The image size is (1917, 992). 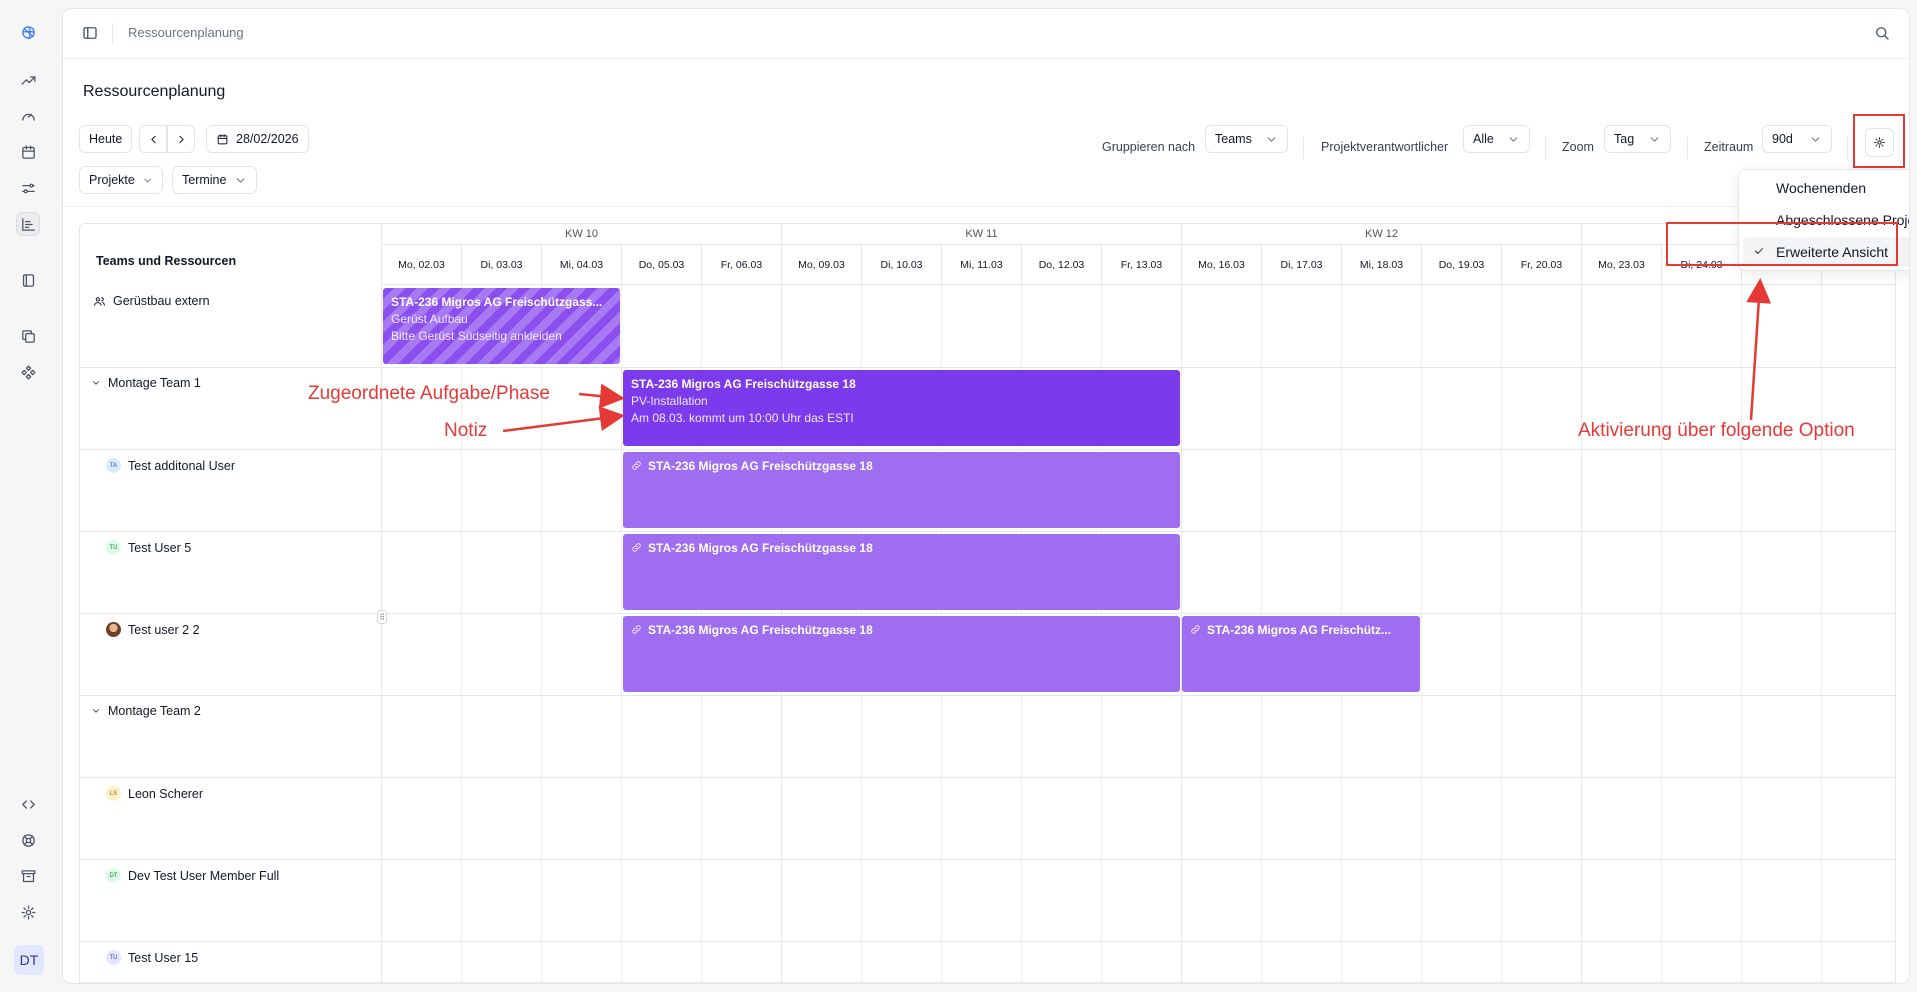 I want to click on day-header: Mo, 23.03, so click(x=1621, y=265).